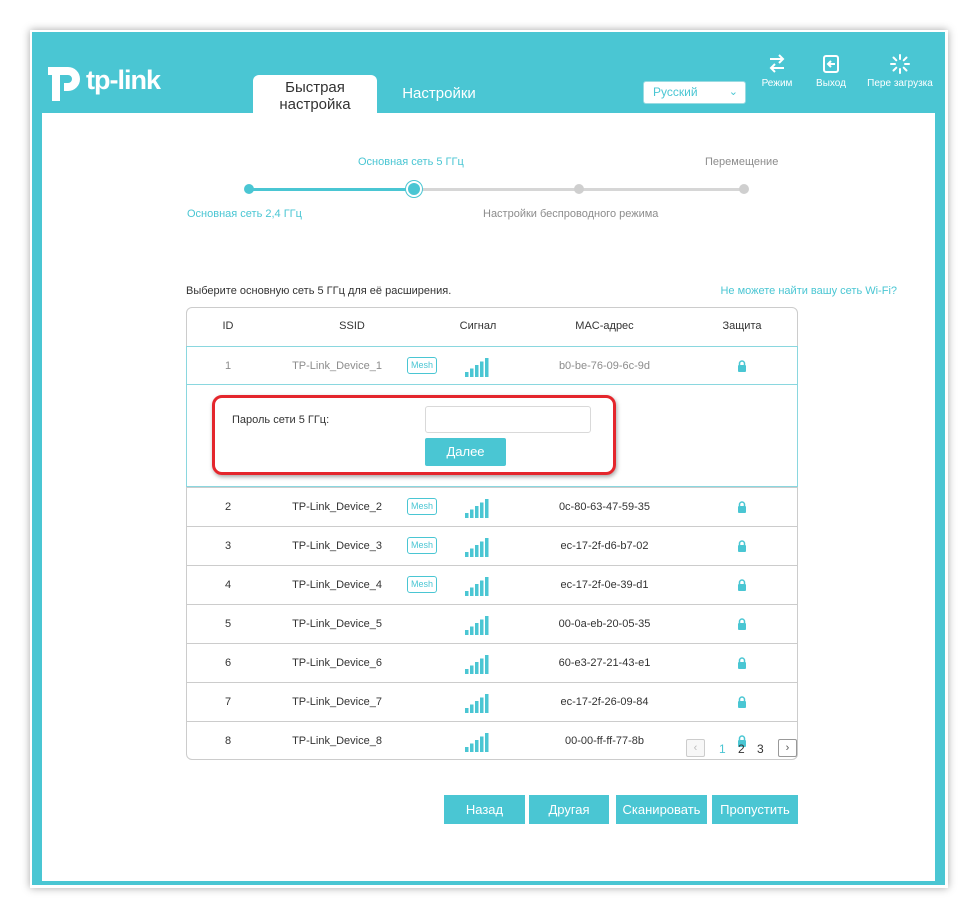 The image size is (978, 918). What do you see at coordinates (722, 749) in the screenshot?
I see `pagination-page-1: 1` at bounding box center [722, 749].